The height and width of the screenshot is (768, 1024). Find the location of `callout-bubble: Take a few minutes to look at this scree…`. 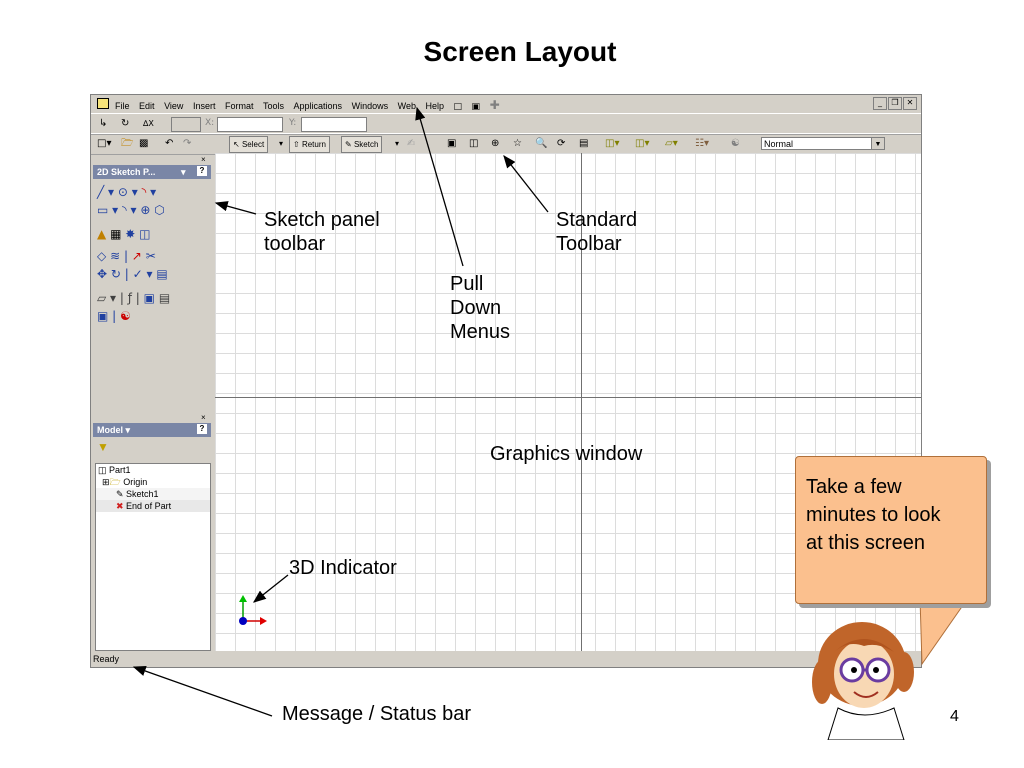

callout-bubble: Take a few minutes to look at this scree… is located at coordinates (891, 530).